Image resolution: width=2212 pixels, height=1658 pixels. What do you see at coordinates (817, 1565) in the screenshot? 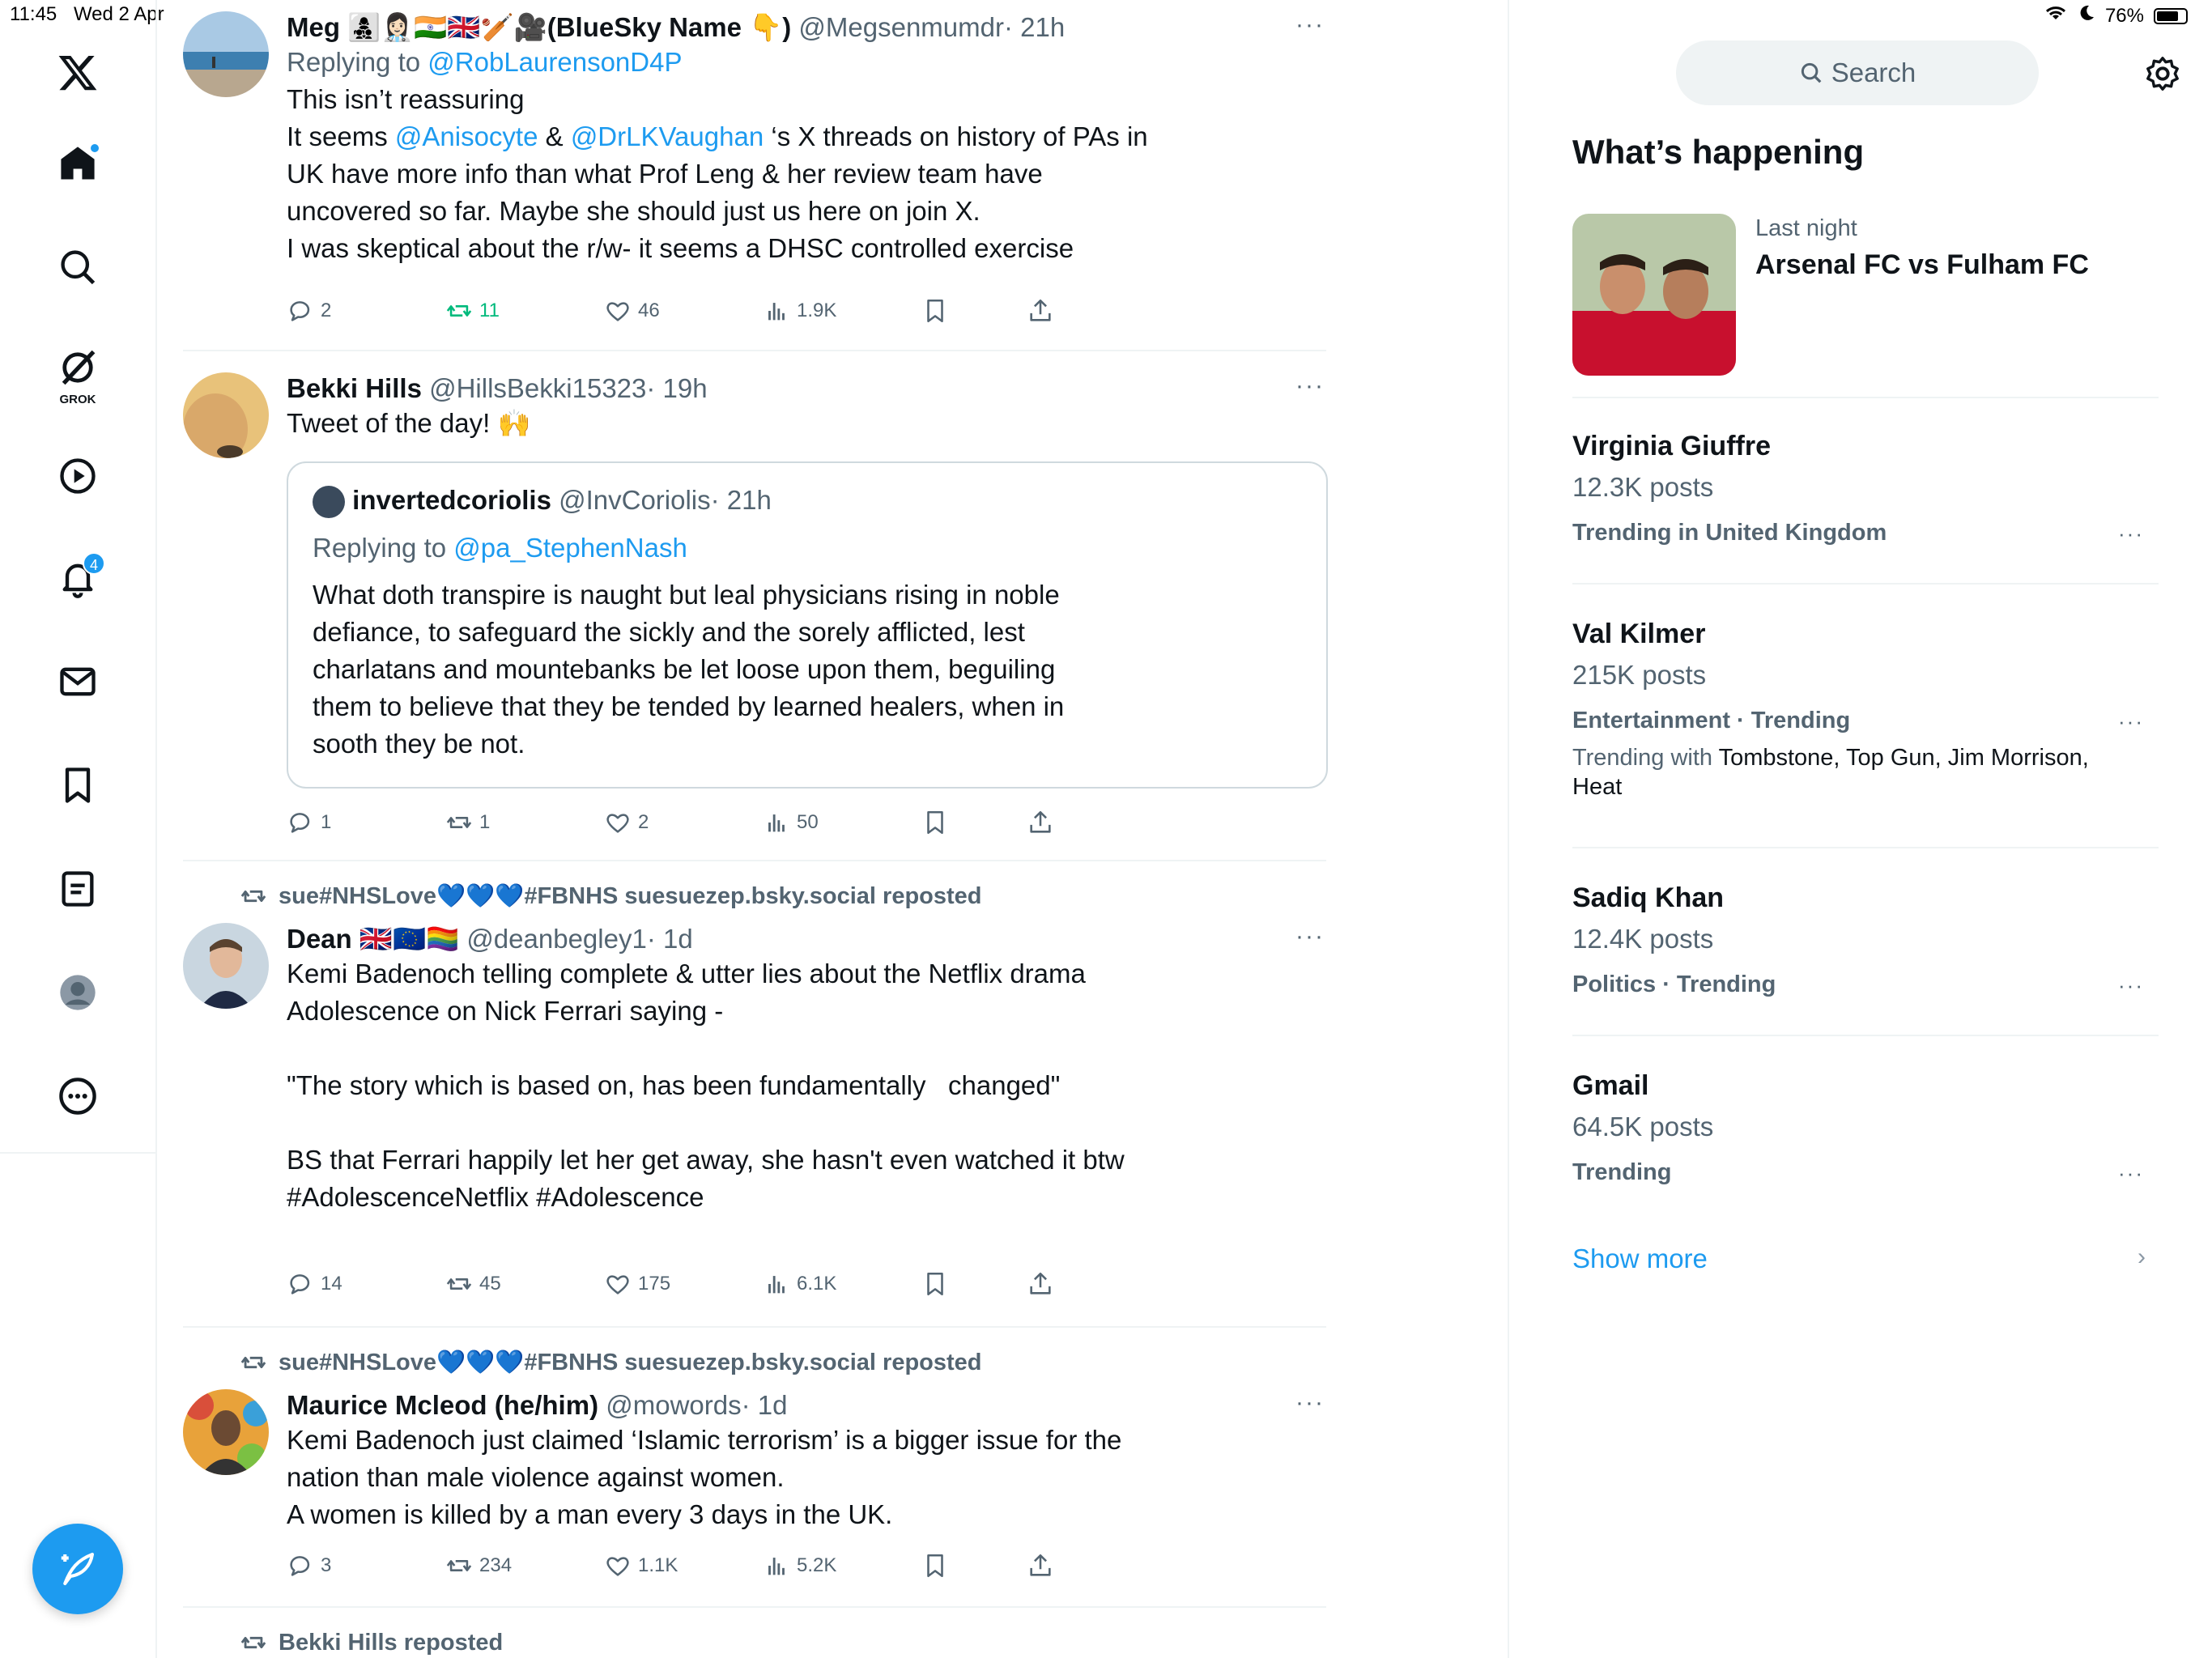
I see `view-count: 5.2K` at bounding box center [817, 1565].